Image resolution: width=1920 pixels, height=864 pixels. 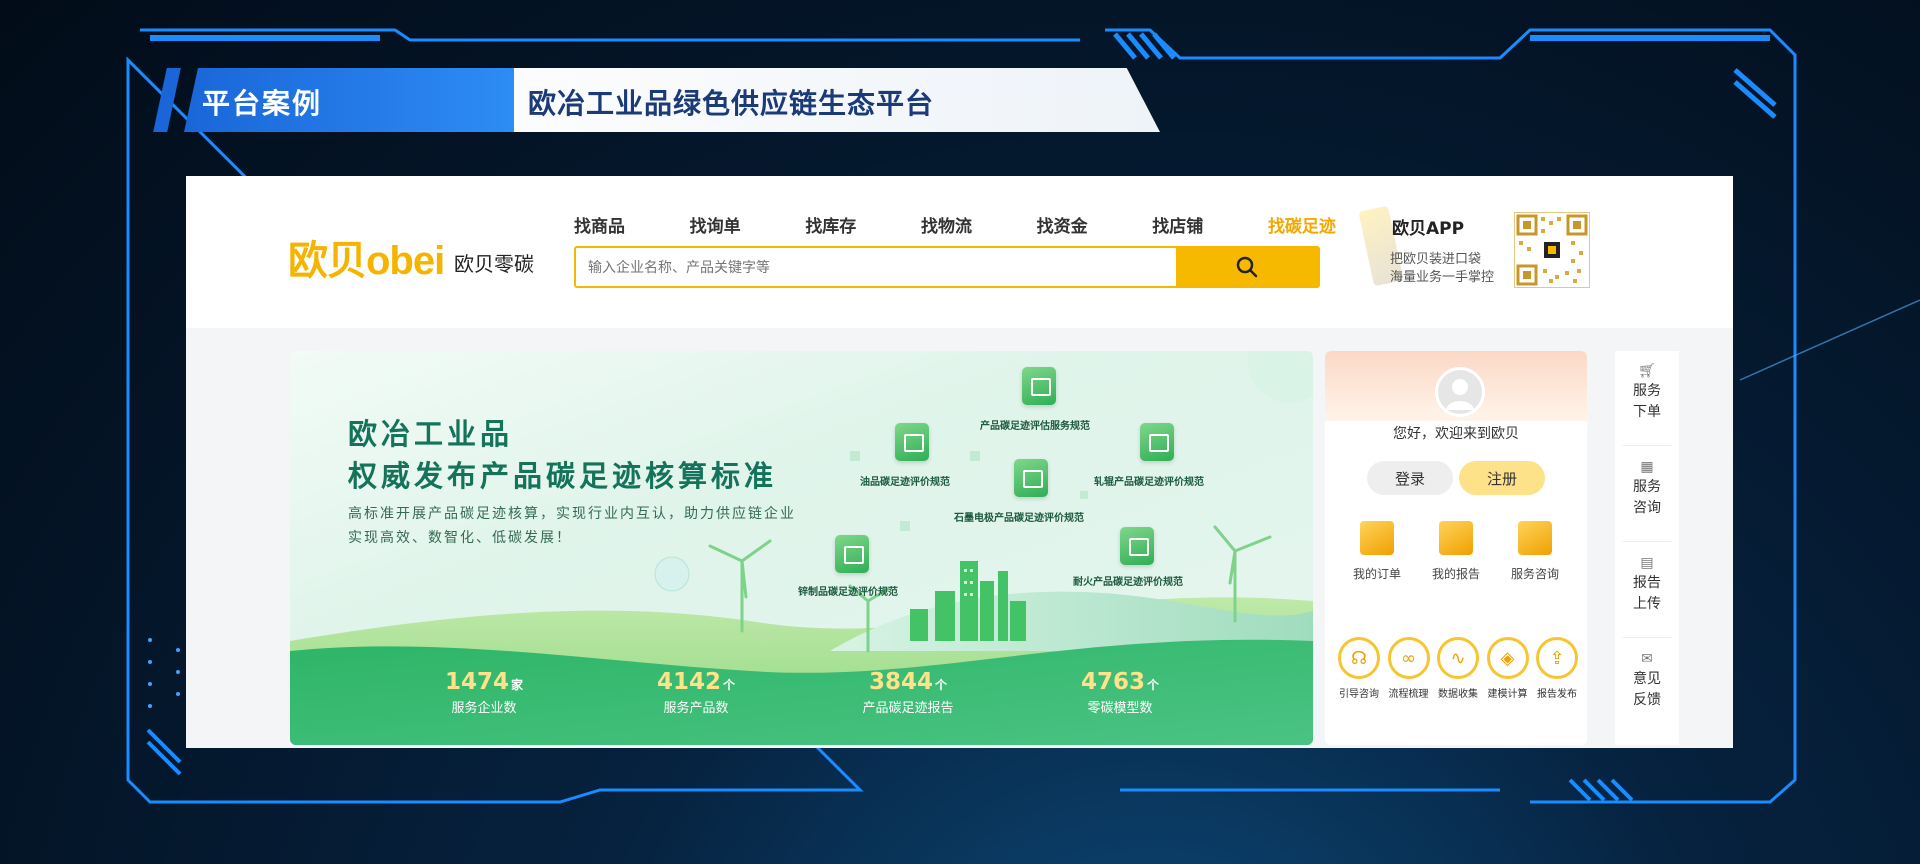 I want to click on nav-find-carbon-footprint: 找碳足迹, so click(x=1302, y=224).